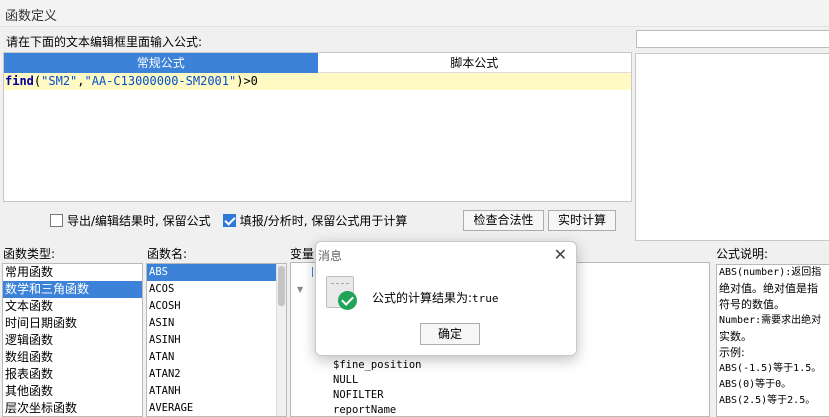  Describe the element at coordinates (72, 391) in the screenshot. I see `func-type-item: 其他函数` at that location.